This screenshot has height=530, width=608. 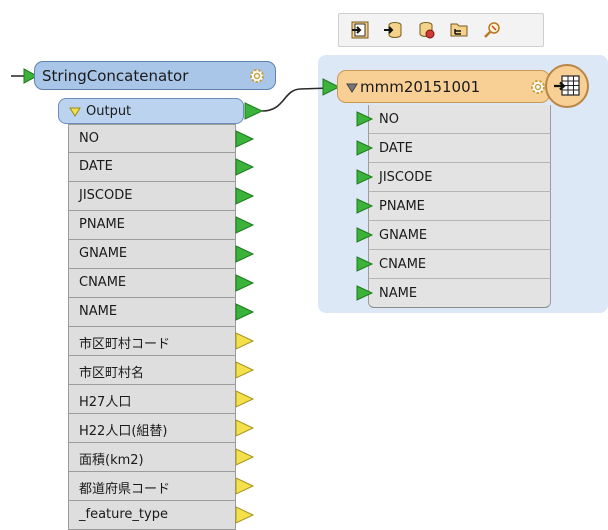 I want to click on output-port-connector-icon, so click(x=254, y=111).